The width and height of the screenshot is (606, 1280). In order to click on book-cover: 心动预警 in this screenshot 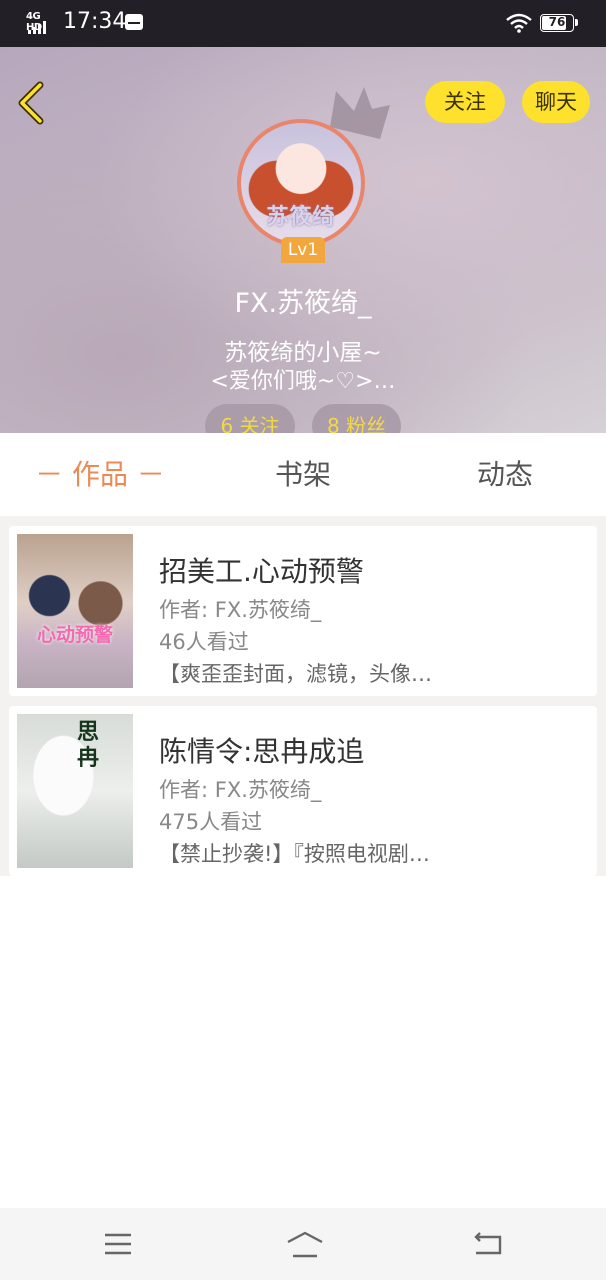, I will do `click(75, 611)`.